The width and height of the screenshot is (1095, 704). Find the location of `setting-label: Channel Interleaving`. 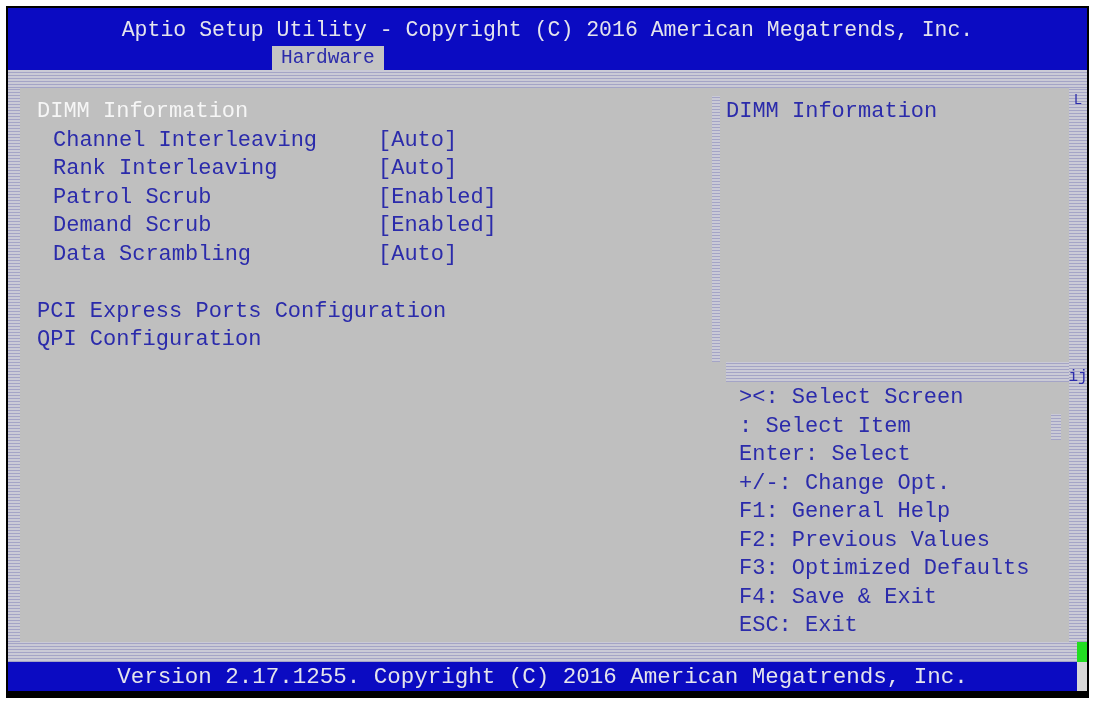

setting-label: Channel Interleaving is located at coordinates (215, 140).